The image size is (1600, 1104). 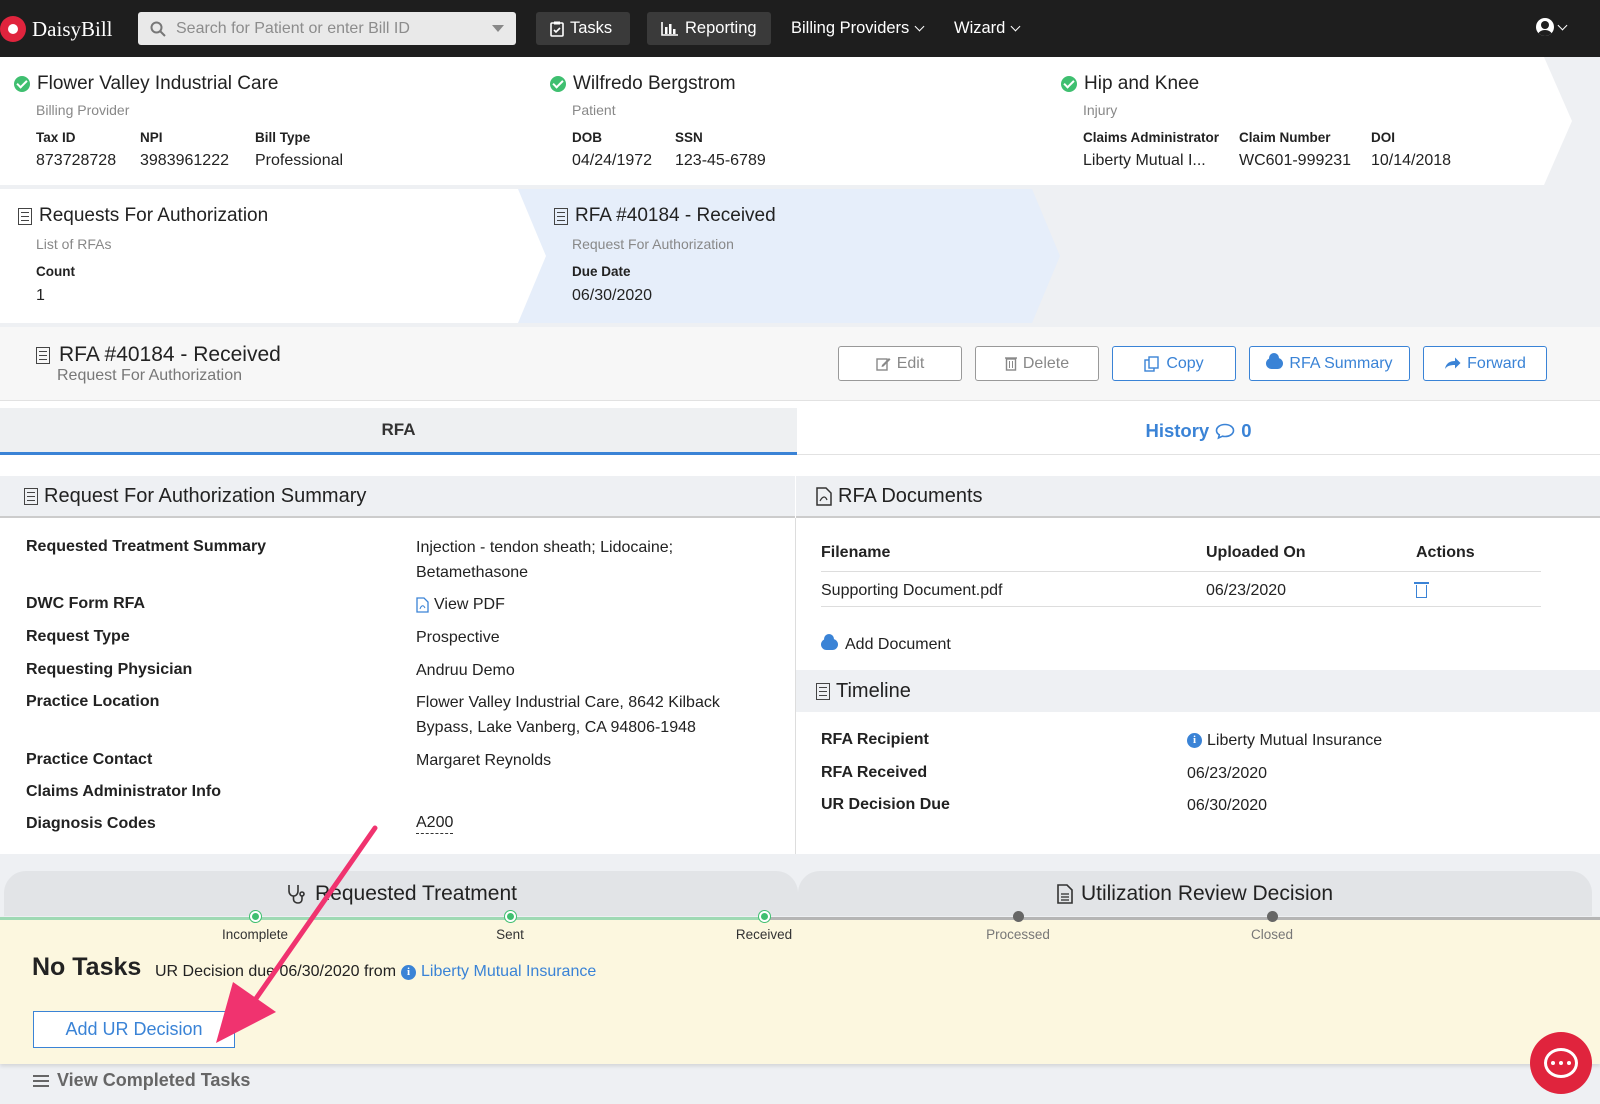 What do you see at coordinates (1181, 571) in the screenshot?
I see `table-divider` at bounding box center [1181, 571].